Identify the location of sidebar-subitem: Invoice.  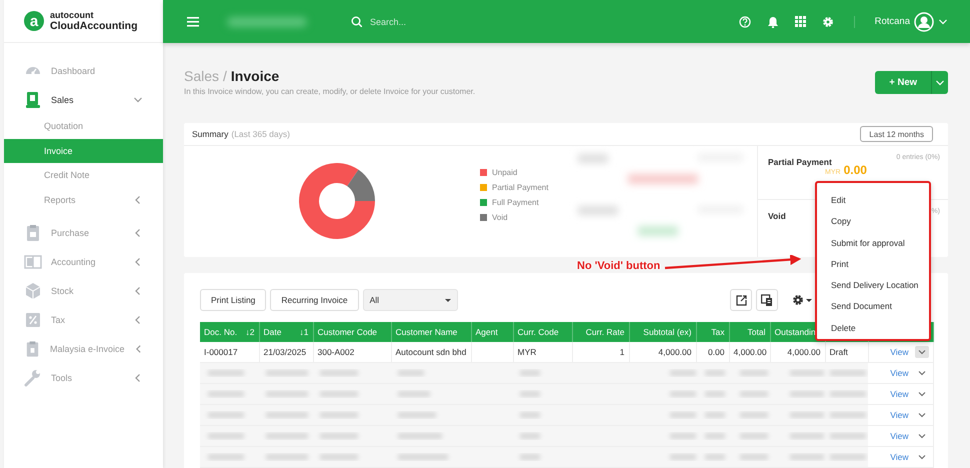
(83, 150).